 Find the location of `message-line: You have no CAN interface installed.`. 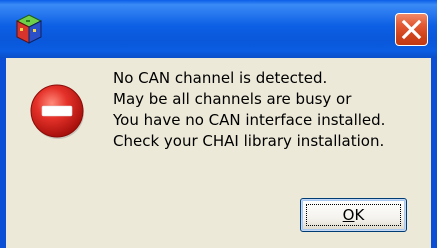

message-line: You have no CAN interface installed. is located at coordinates (249, 120).